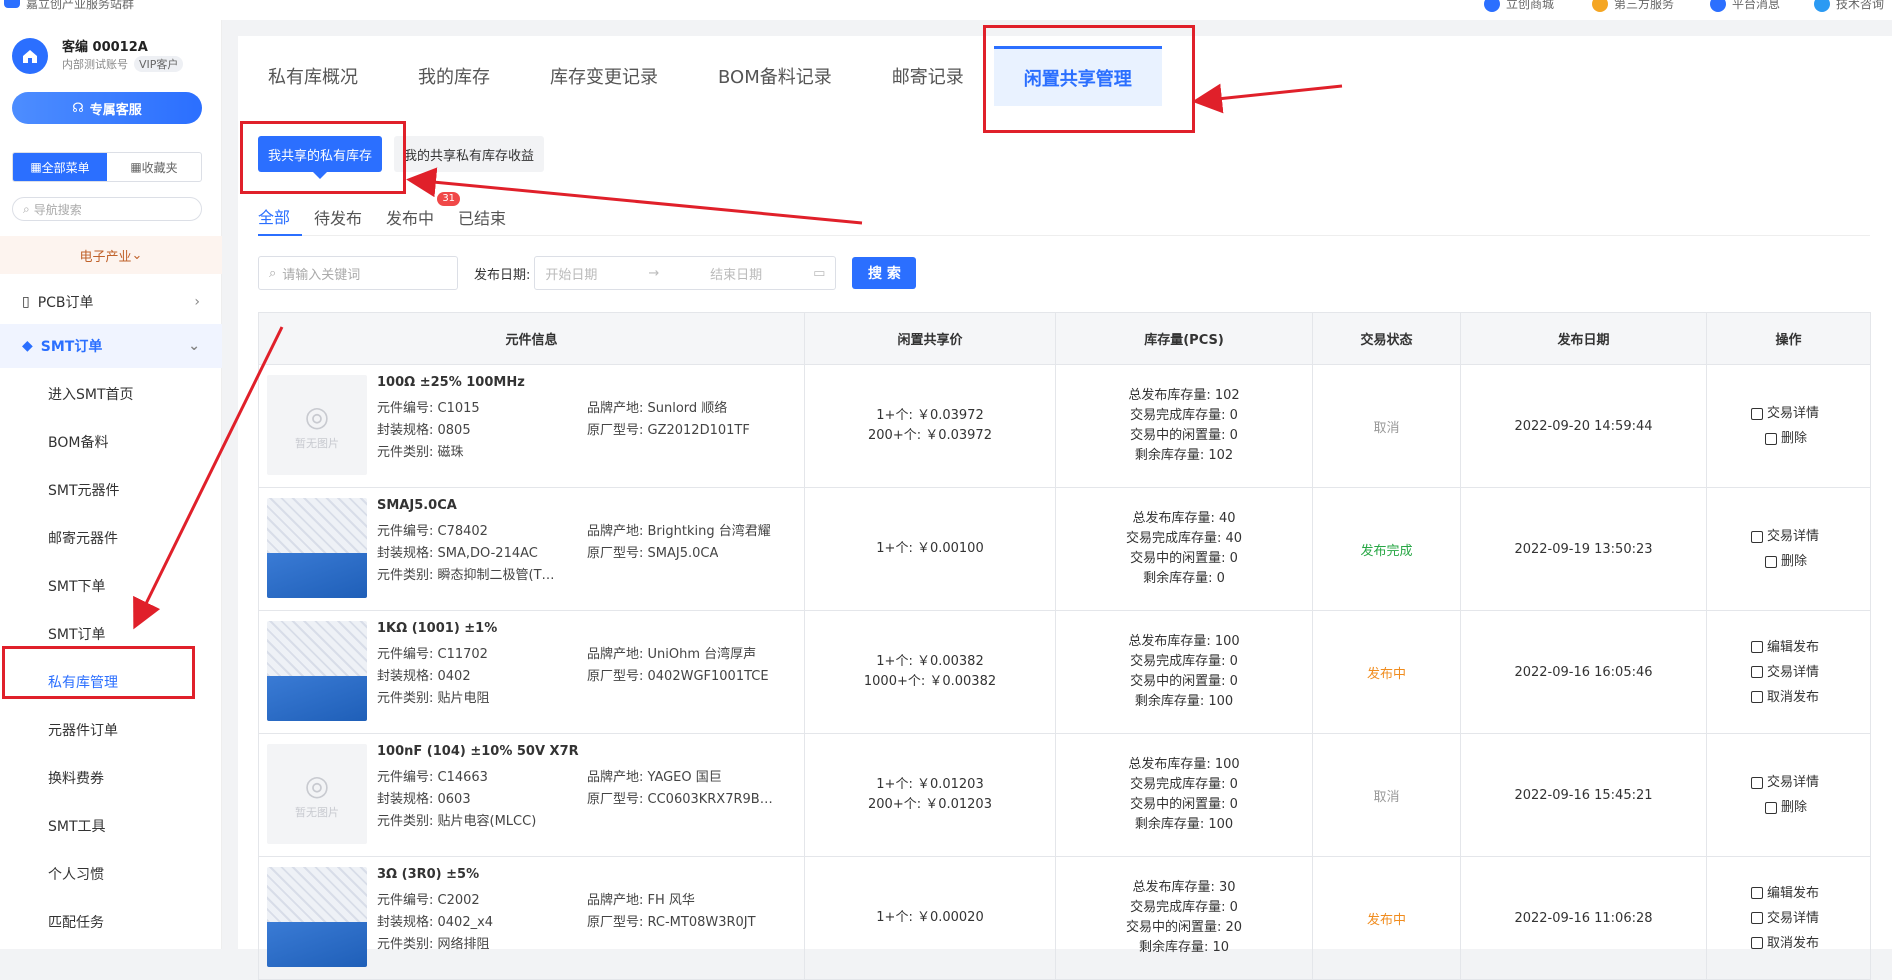  I want to click on topbar-link-messages: 平台消息, so click(1745, 6).